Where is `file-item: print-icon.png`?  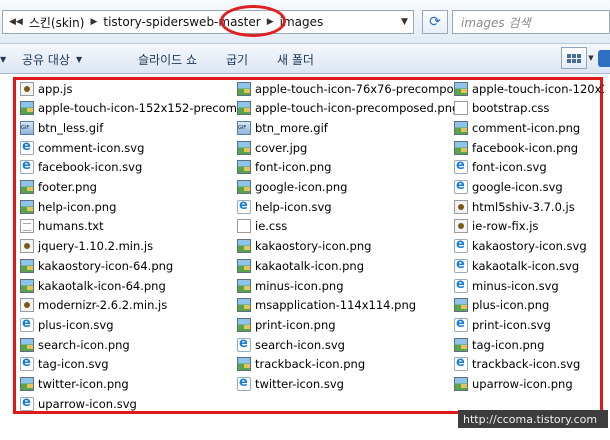 file-item: print-icon.png is located at coordinates (286, 324).